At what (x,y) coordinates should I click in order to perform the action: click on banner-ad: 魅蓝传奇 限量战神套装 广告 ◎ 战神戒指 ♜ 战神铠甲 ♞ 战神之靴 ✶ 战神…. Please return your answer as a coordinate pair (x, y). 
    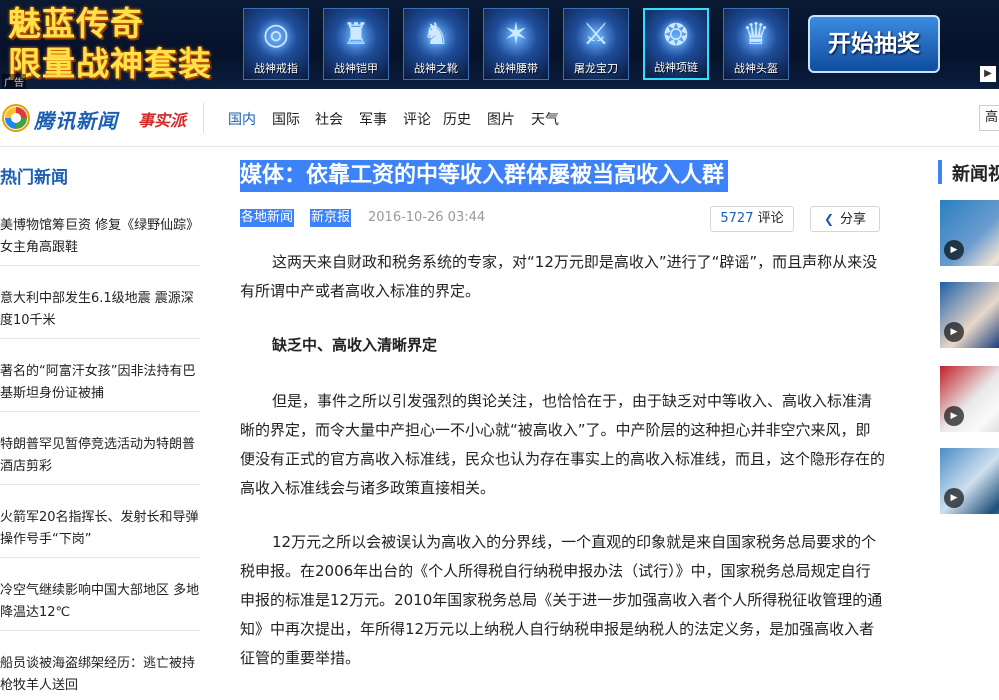
    Looking at the image, I should click on (499, 44).